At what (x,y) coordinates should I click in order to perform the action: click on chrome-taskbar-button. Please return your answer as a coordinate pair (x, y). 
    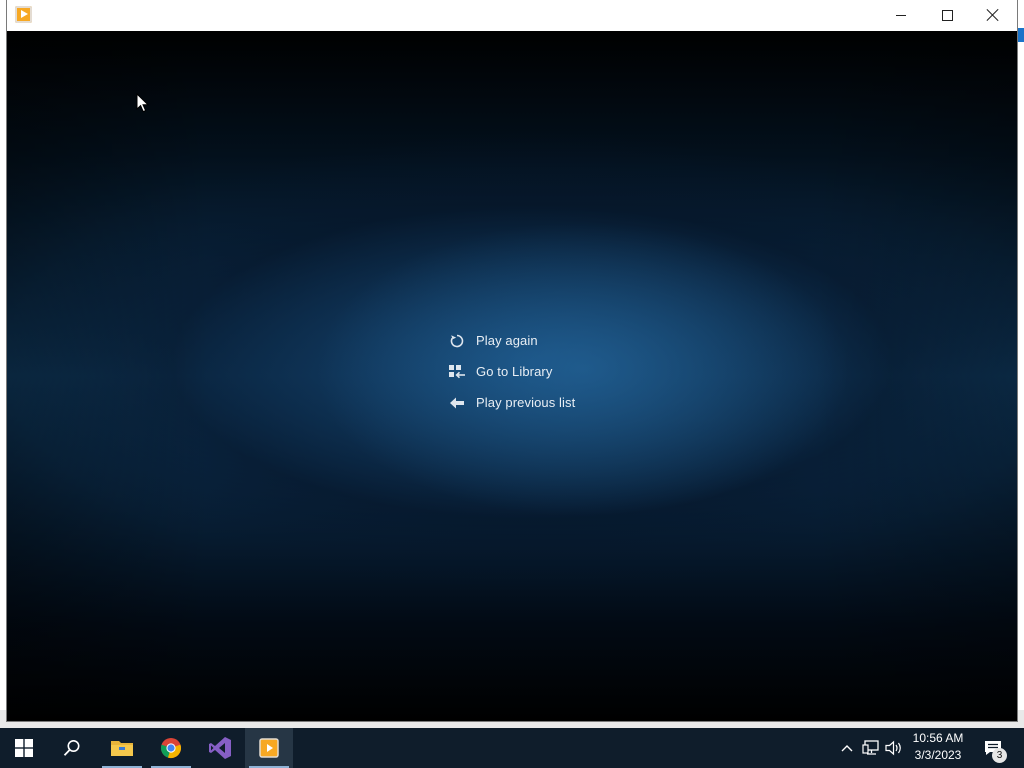
    Looking at the image, I should click on (171, 748).